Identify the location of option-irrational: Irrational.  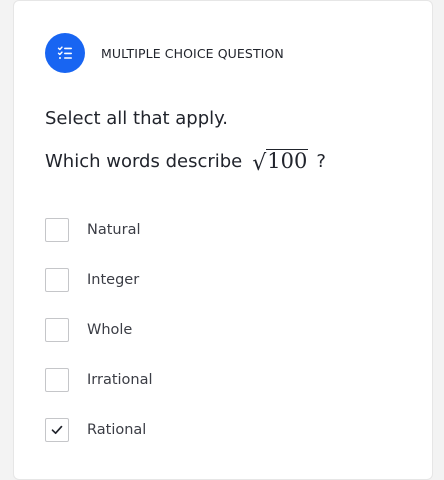
(99, 380).